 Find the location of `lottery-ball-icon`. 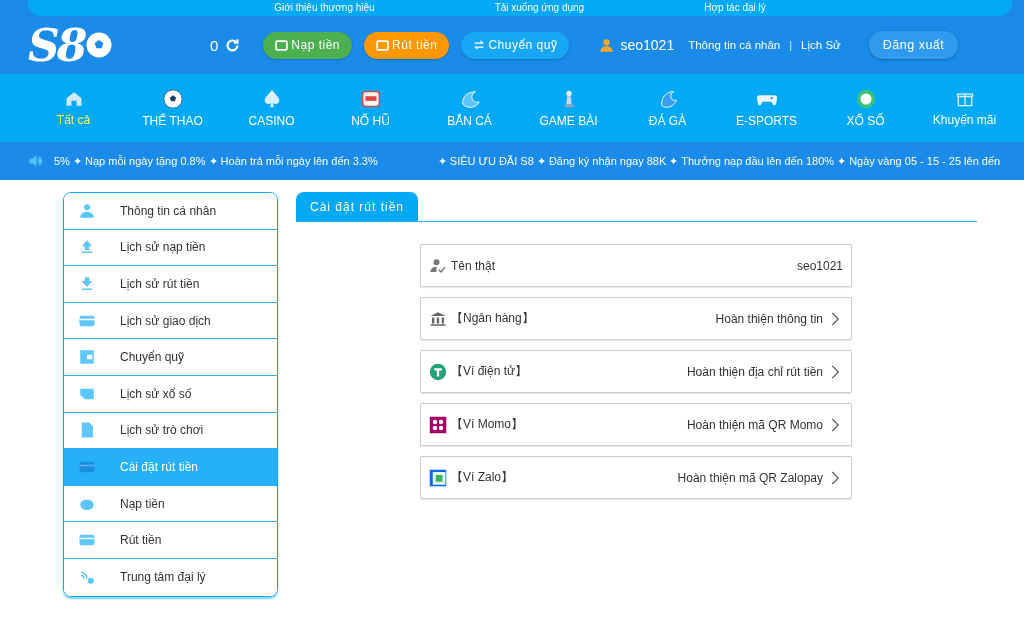

lottery-ball-icon is located at coordinates (865, 99).